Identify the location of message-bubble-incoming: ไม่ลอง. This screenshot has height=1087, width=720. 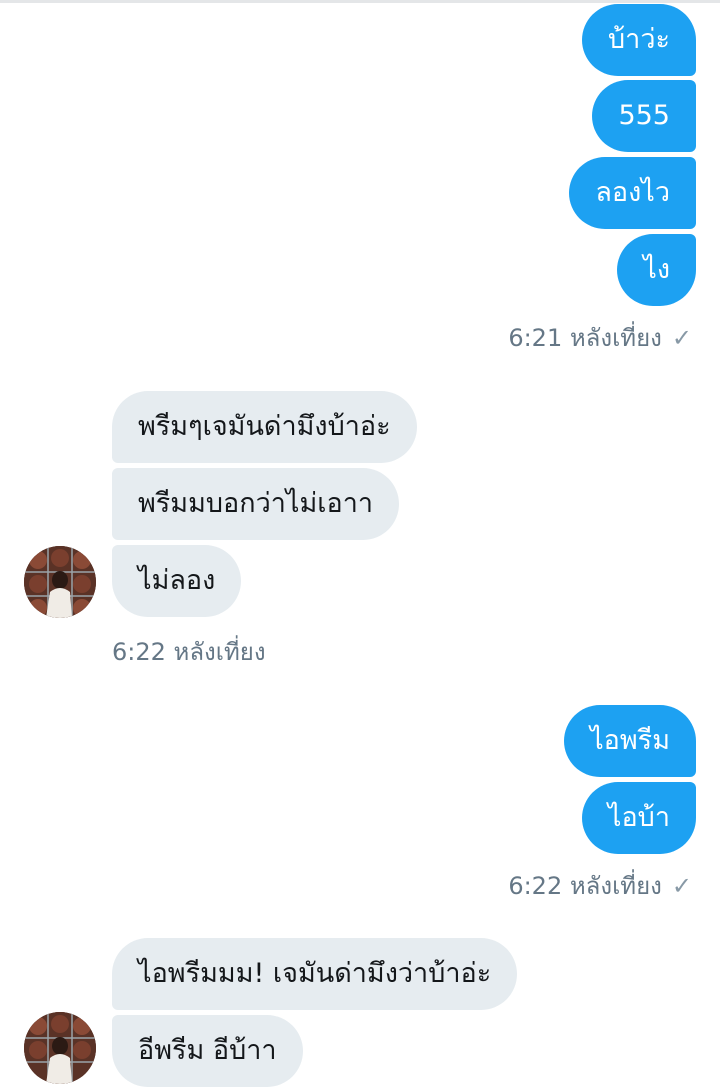
(177, 581).